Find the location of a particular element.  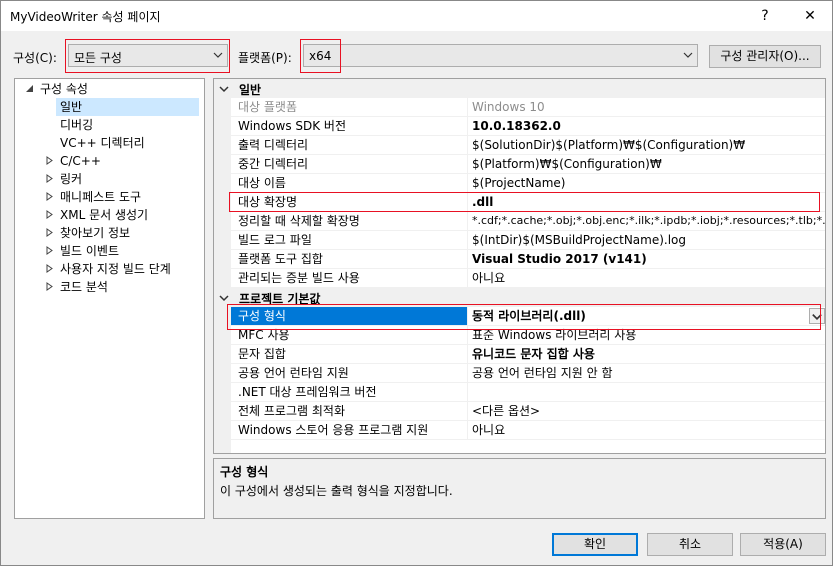

property-value: Visual Studio 2017 (v141) is located at coordinates (559, 259).